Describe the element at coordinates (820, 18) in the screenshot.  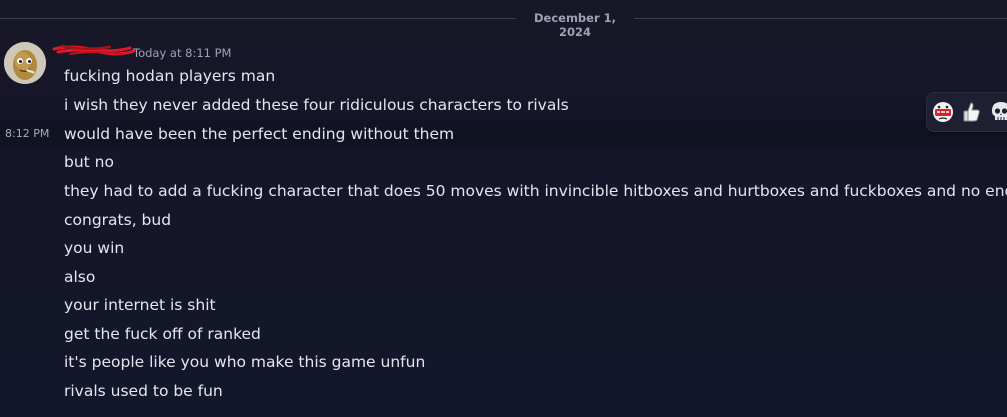
I see `date-divider-line-right` at that location.